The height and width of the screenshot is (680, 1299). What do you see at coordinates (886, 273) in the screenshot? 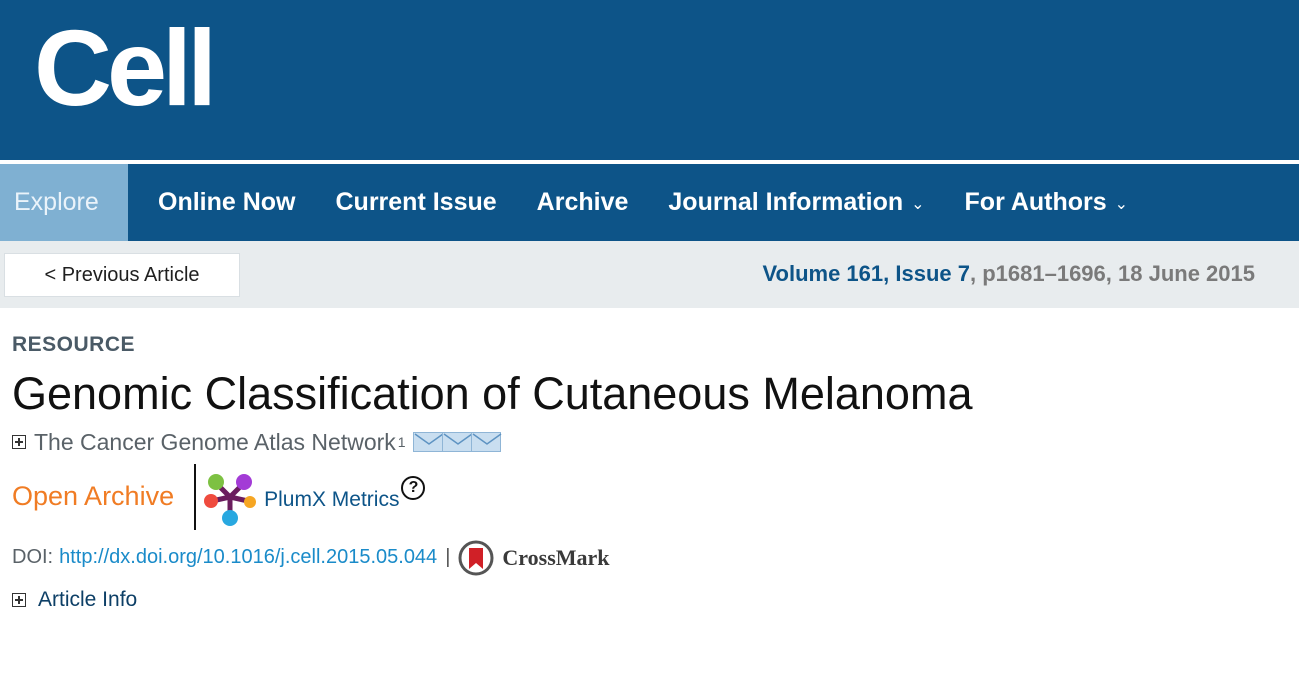
I see `issue-comma: ,` at bounding box center [886, 273].